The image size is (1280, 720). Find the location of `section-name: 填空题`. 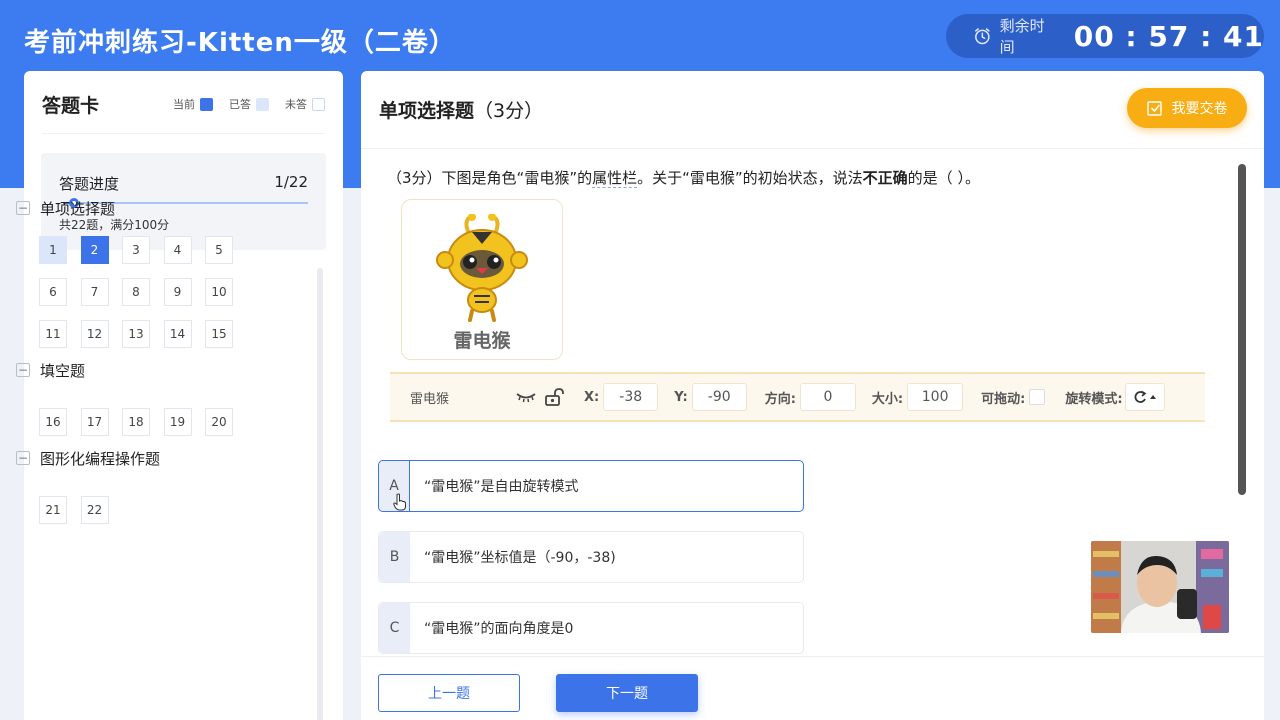

section-name: 填空题 is located at coordinates (63, 370).